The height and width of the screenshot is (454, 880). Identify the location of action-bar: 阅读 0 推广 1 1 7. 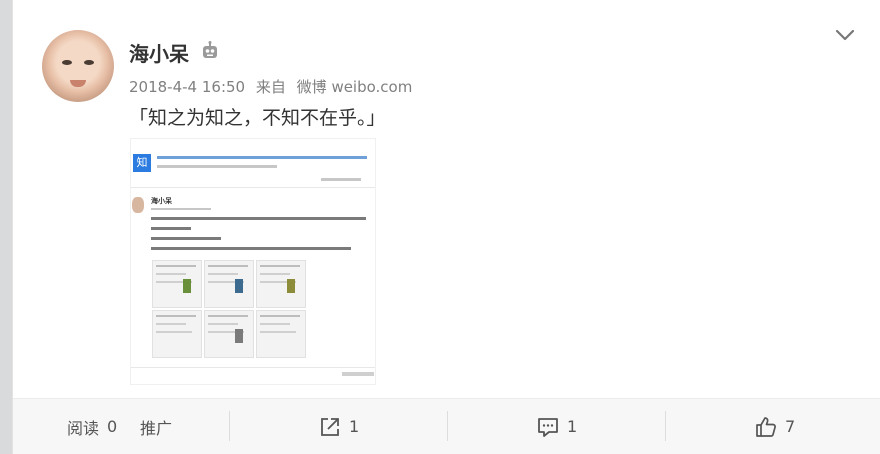
(446, 426).